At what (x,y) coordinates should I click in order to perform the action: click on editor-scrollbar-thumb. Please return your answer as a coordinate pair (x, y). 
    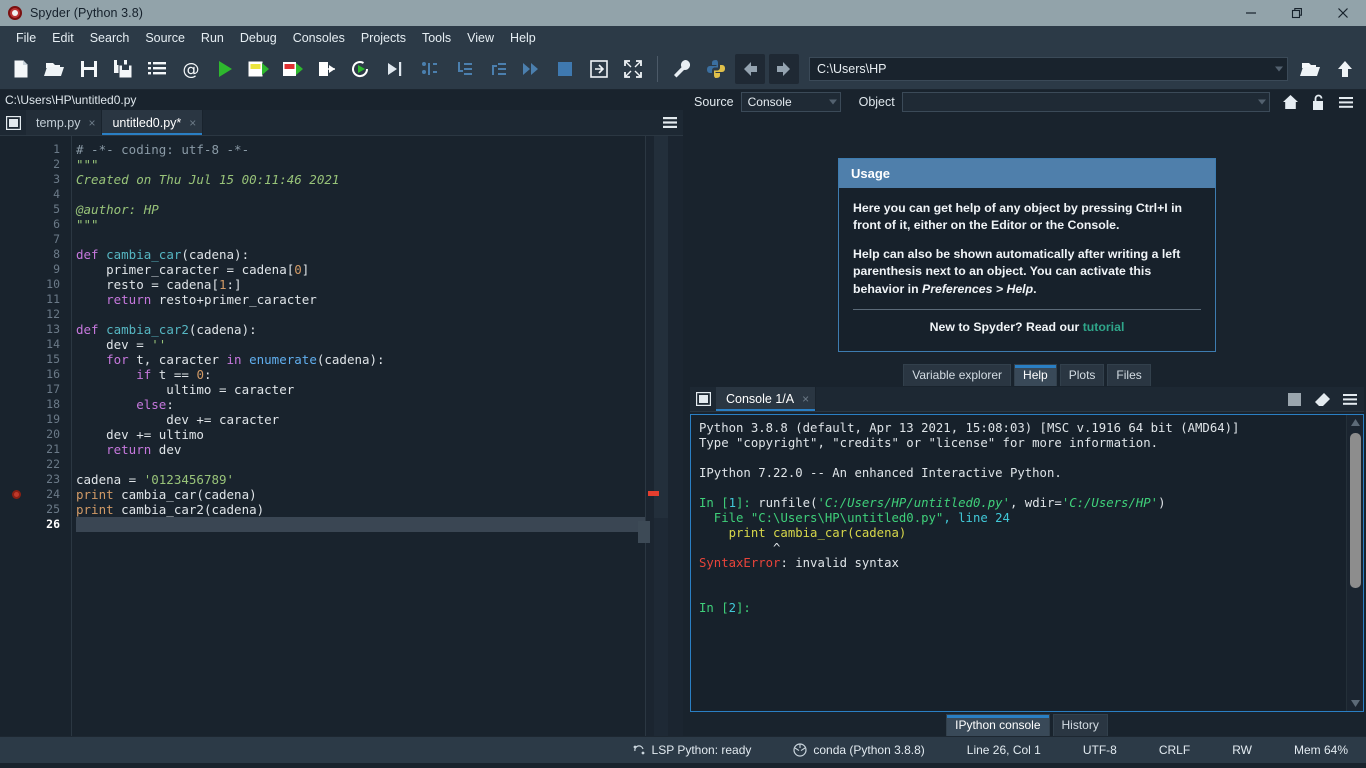
    Looking at the image, I should click on (661, 327).